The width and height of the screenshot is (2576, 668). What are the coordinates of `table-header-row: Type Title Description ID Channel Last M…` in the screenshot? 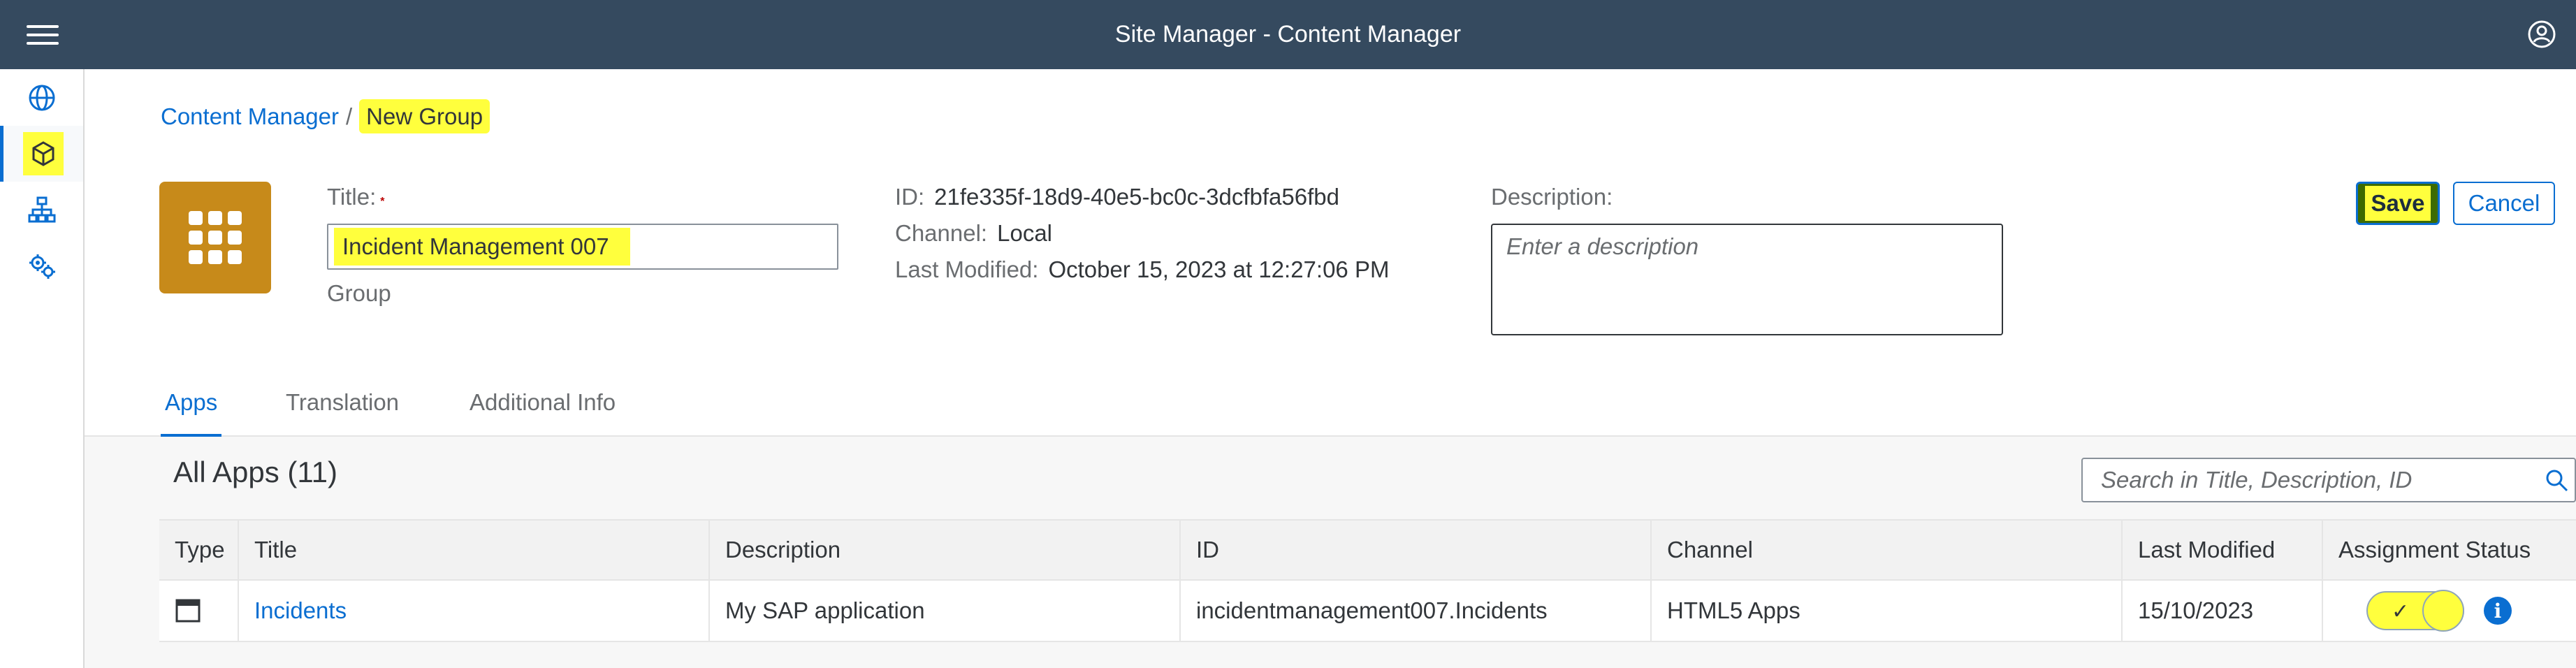 It's located at (1367, 550).